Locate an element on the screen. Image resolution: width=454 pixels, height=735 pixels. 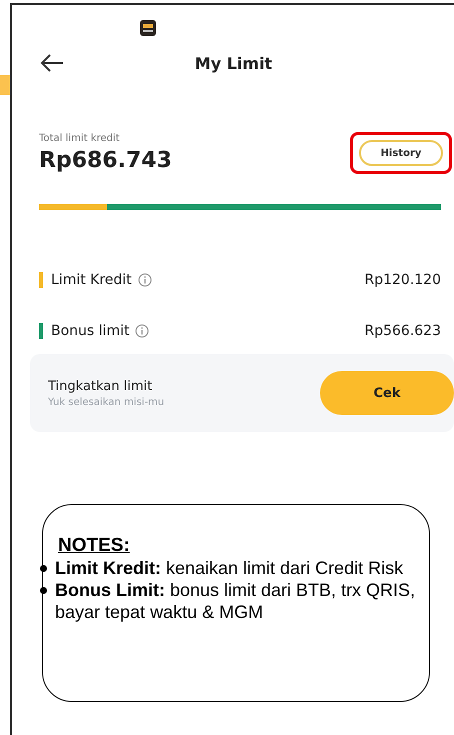
total-limit-label: Total limit kredit is located at coordinates (80, 138).